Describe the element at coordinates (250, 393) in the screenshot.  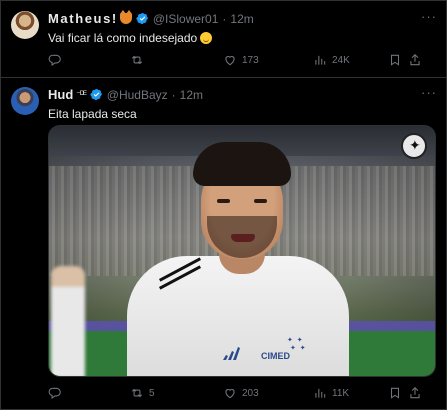
I see `like-count: 203` at that location.